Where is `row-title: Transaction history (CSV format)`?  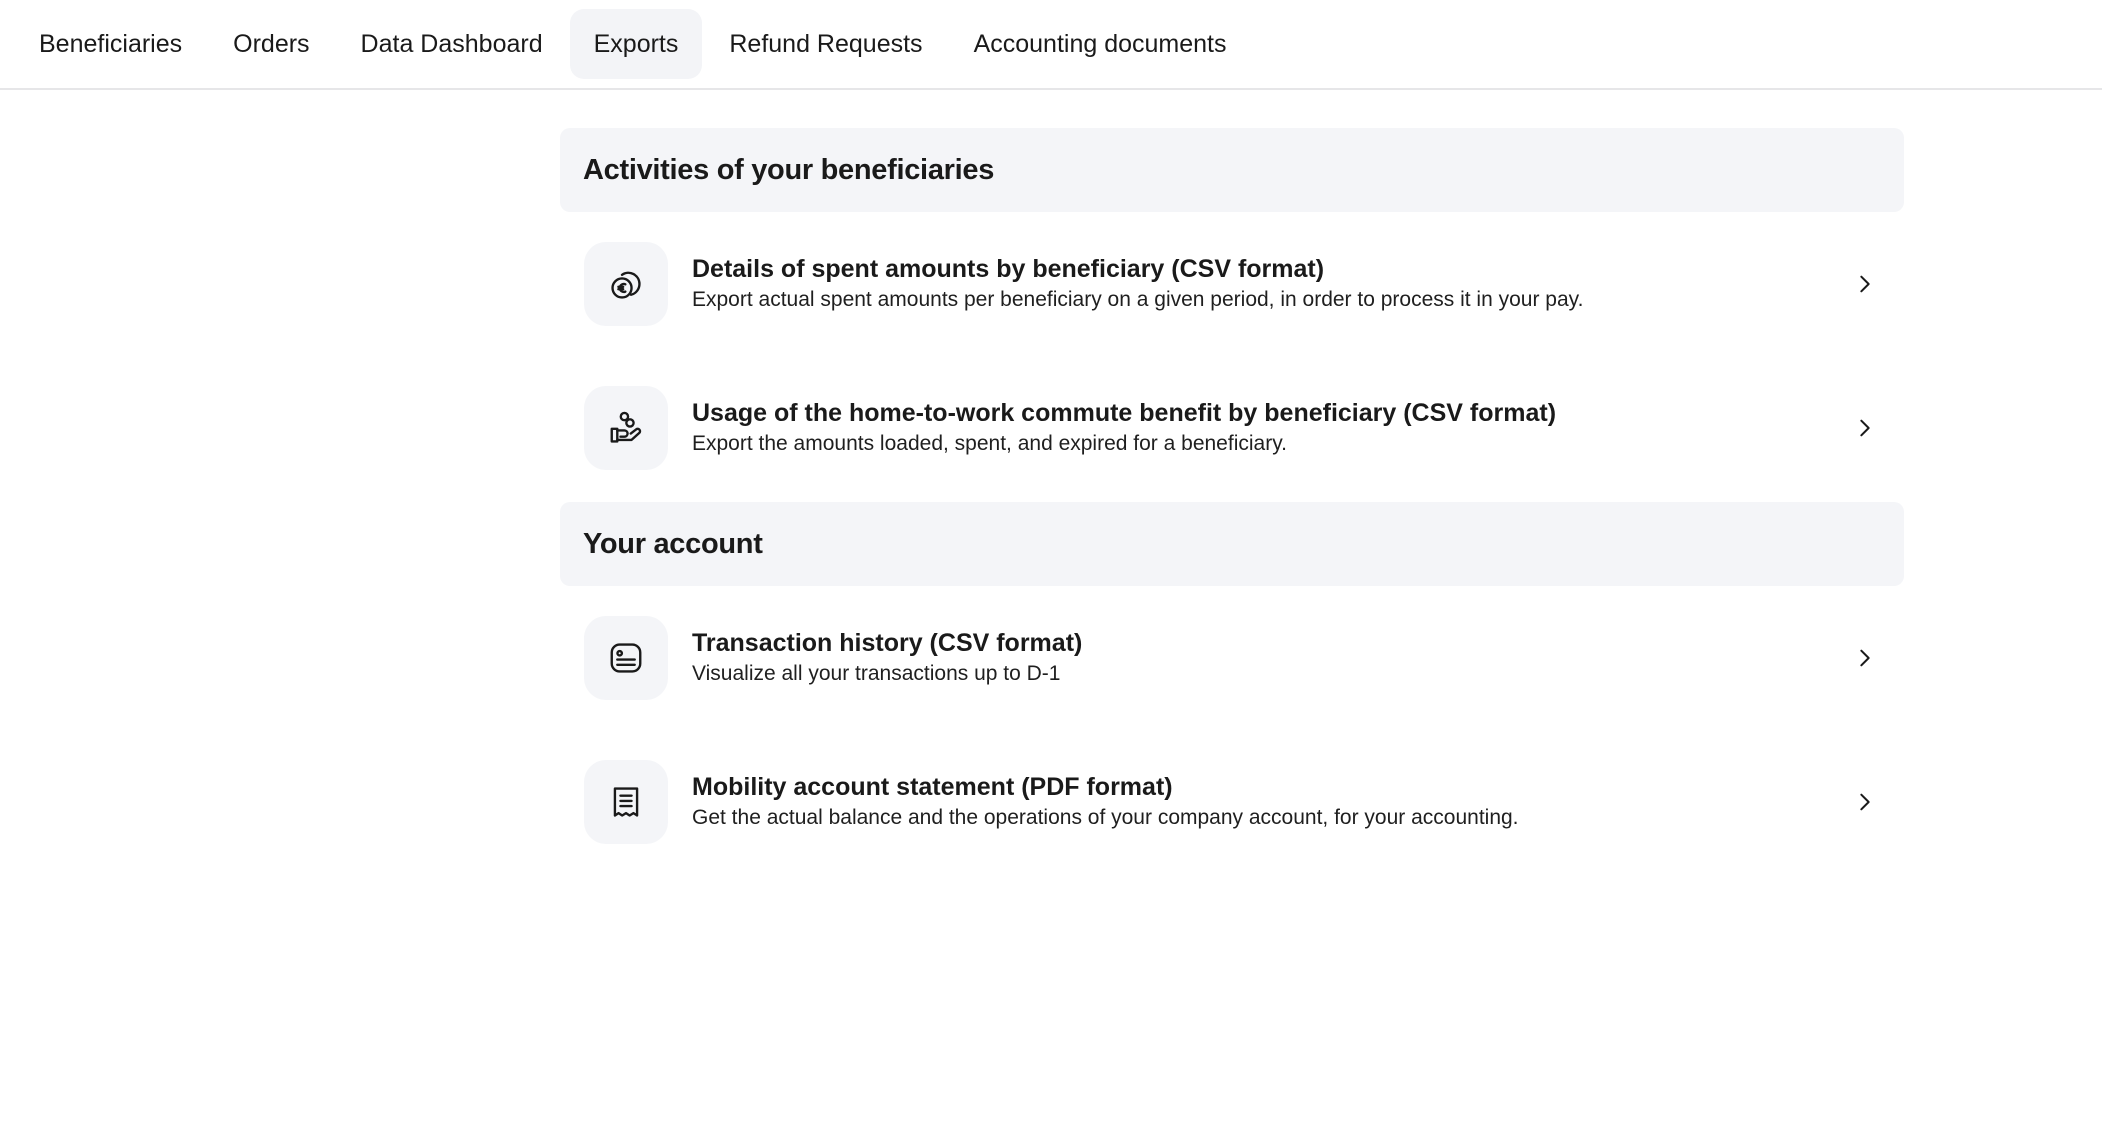 row-title: Transaction history (CSV format) is located at coordinates (887, 643).